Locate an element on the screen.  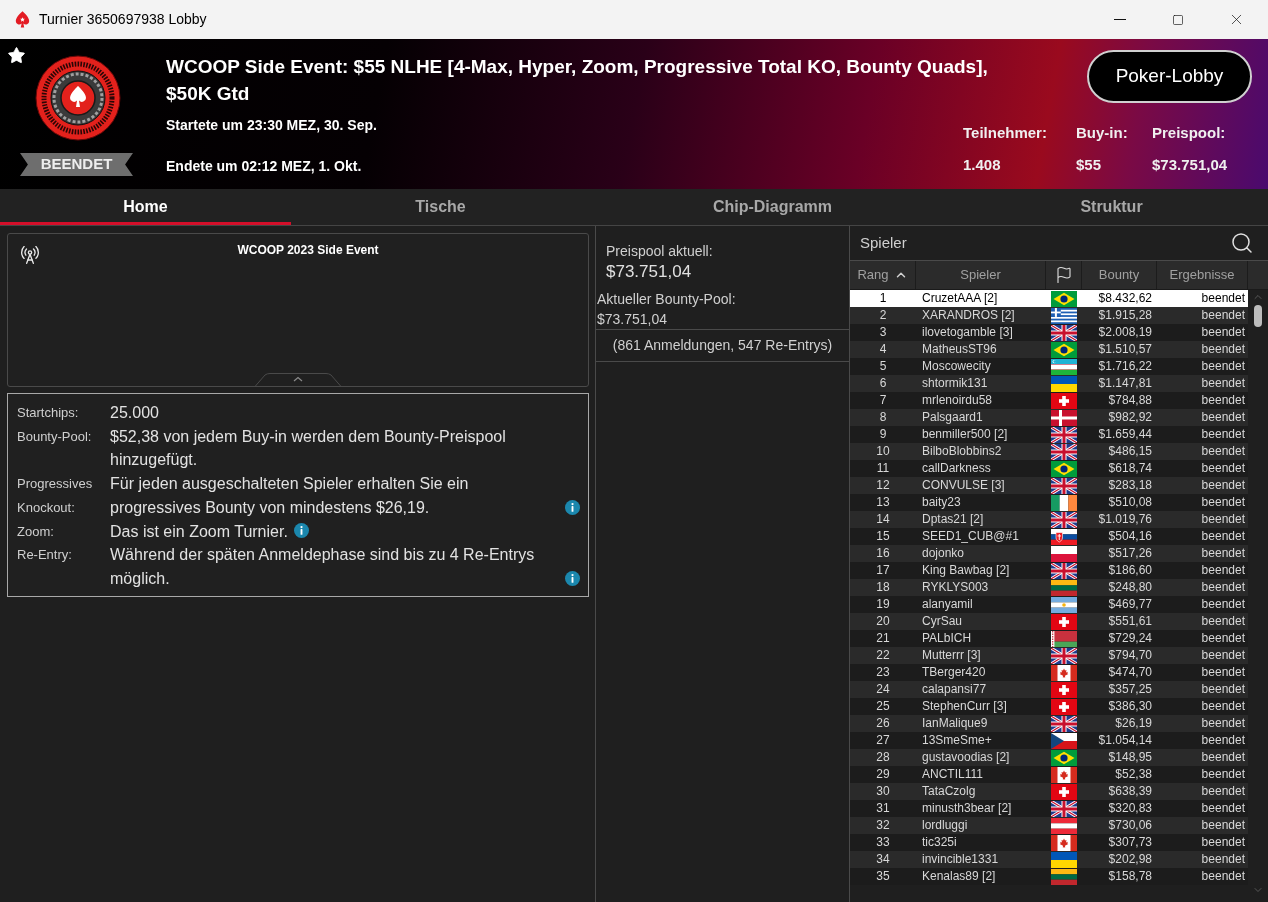
player-row: 20 CyrSau $551,61 beendet is located at coordinates (1049, 621).